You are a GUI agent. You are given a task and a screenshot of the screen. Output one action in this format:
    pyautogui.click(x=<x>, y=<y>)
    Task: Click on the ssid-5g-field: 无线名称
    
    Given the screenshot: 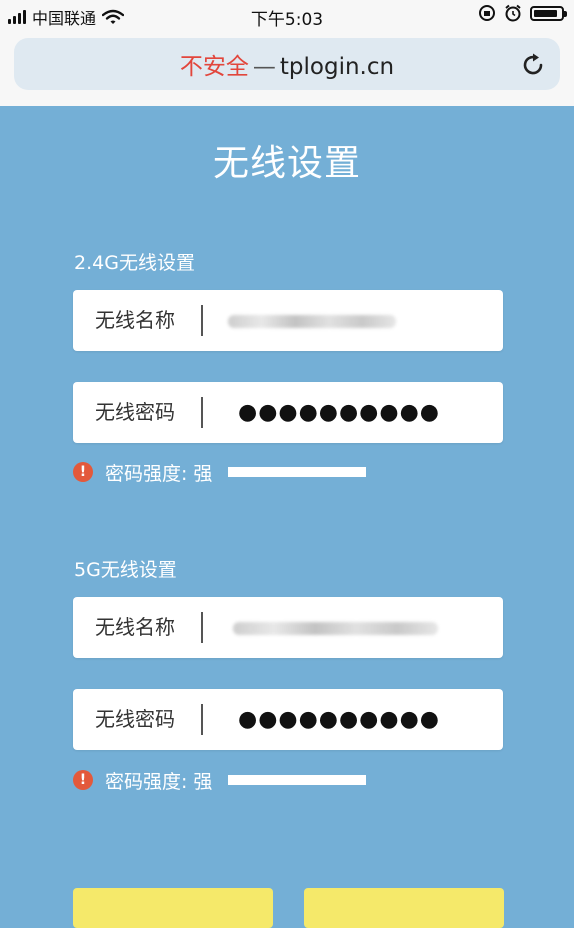 What is the action you would take?
    pyautogui.click(x=288, y=627)
    